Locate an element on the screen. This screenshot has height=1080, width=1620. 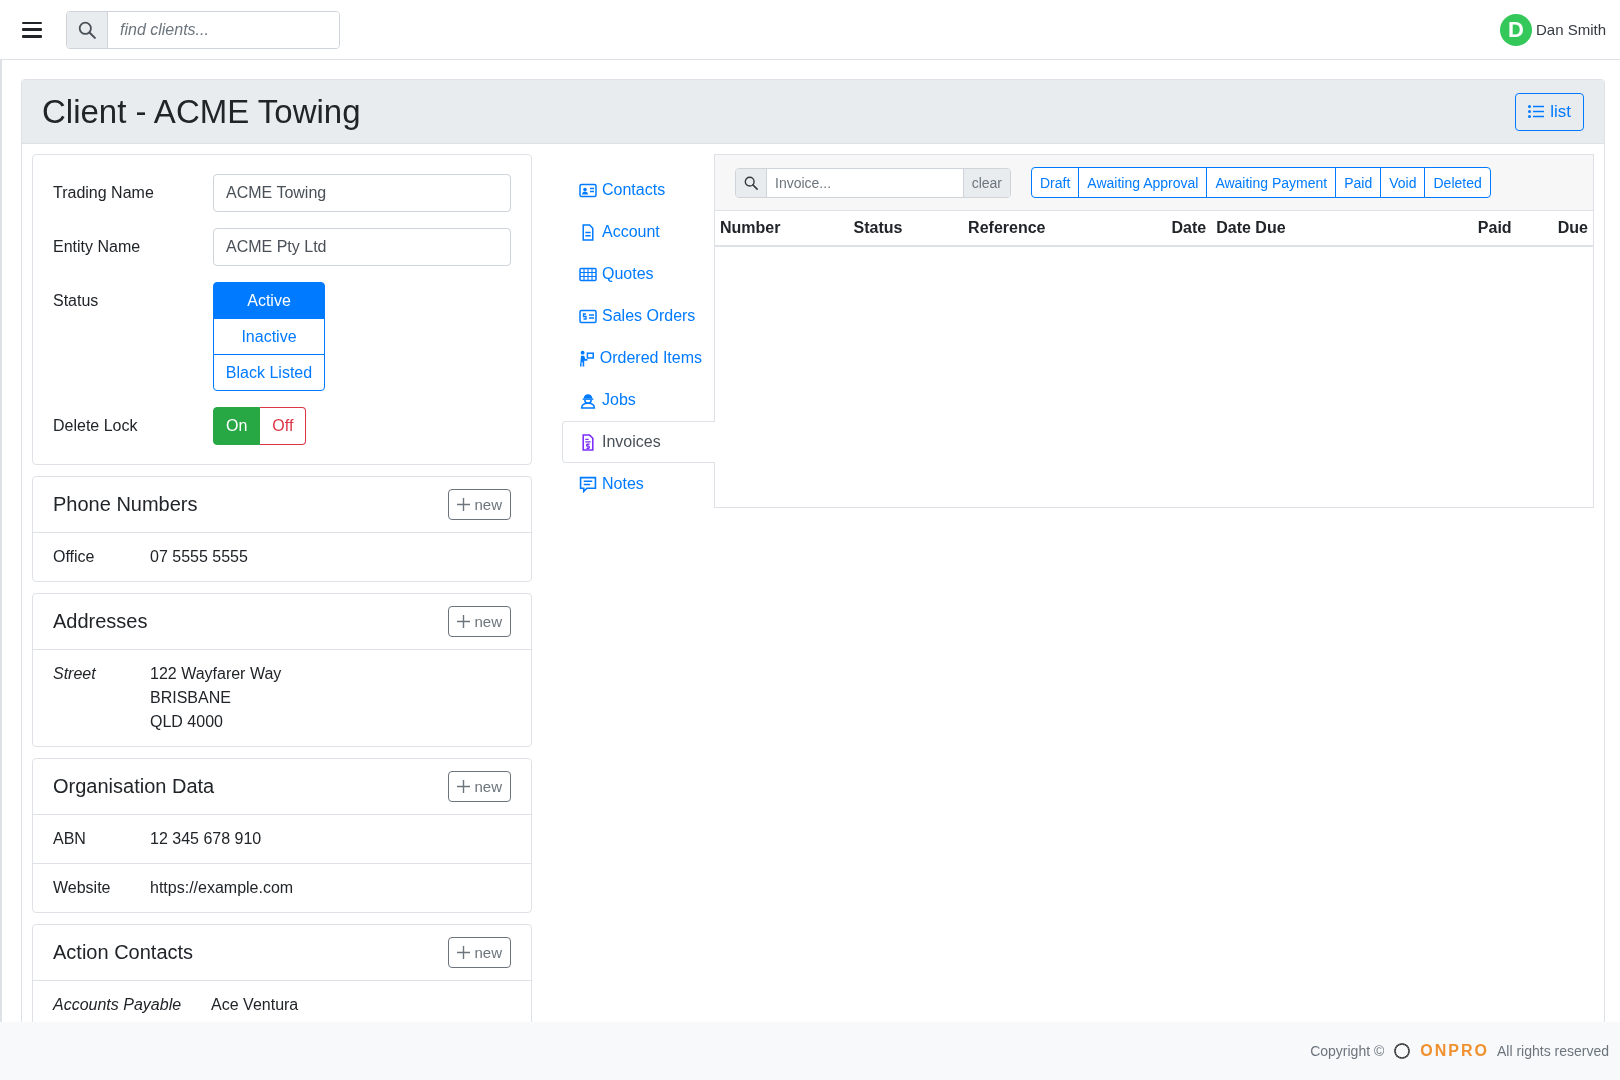
list-button: list is located at coordinates (1549, 111).